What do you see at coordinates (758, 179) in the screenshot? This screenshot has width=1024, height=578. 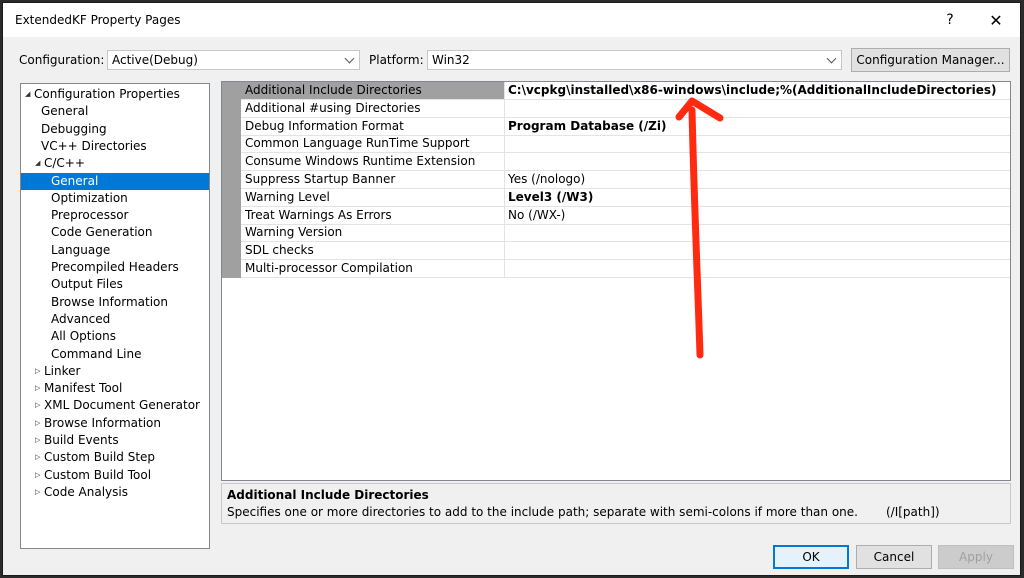 I see `property-value: Yes (/nologo)` at bounding box center [758, 179].